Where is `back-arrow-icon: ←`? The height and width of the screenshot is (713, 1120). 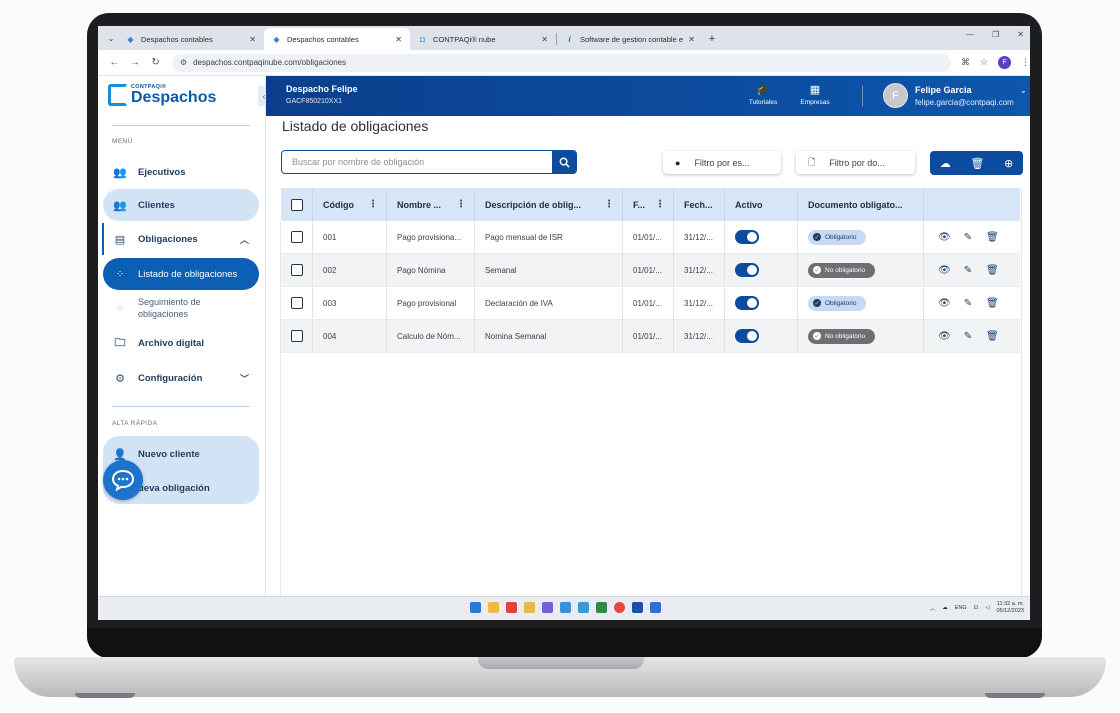 back-arrow-icon: ← is located at coordinates (114, 62).